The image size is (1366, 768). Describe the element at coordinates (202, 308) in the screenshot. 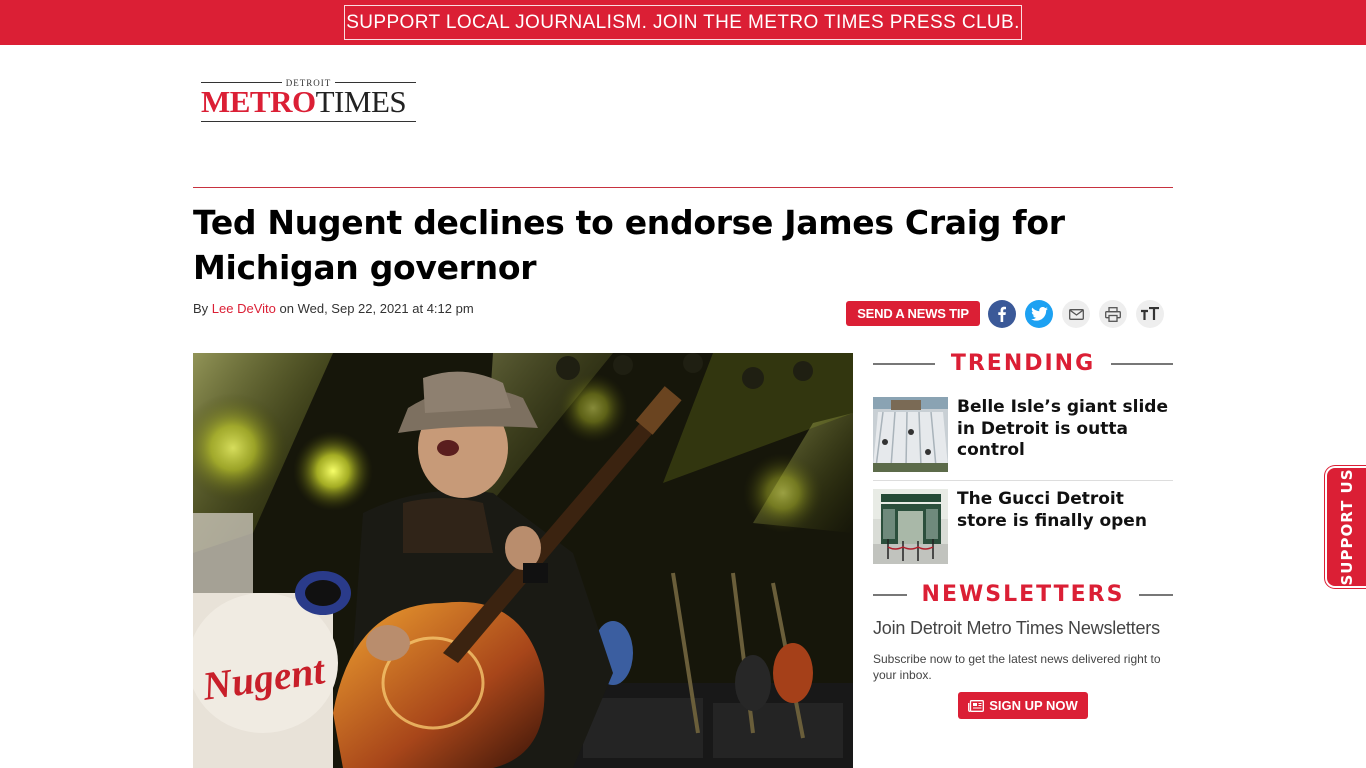

I see `byline-prefix: By` at that location.